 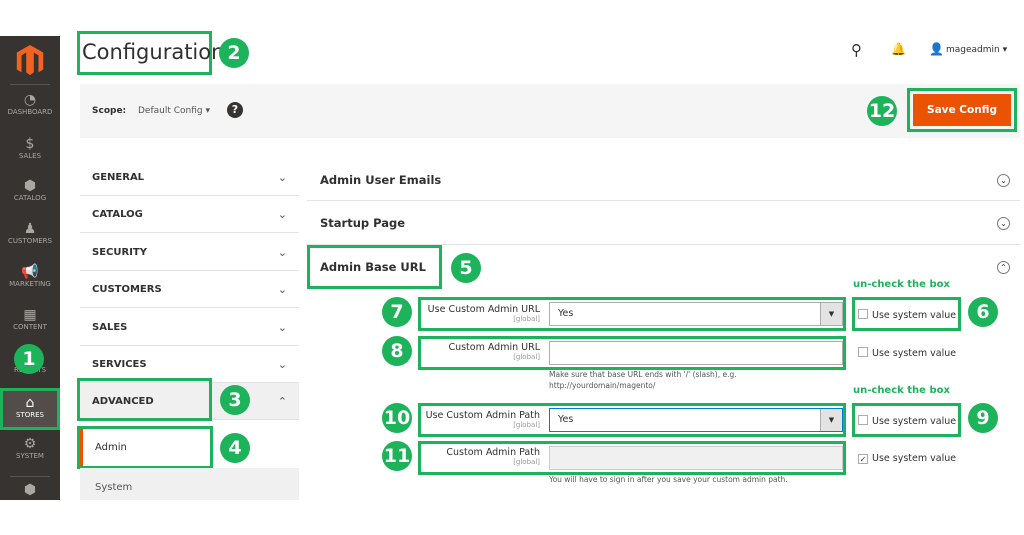 What do you see at coordinates (30, 444) in the screenshot?
I see `gear-icon: ⚙` at bounding box center [30, 444].